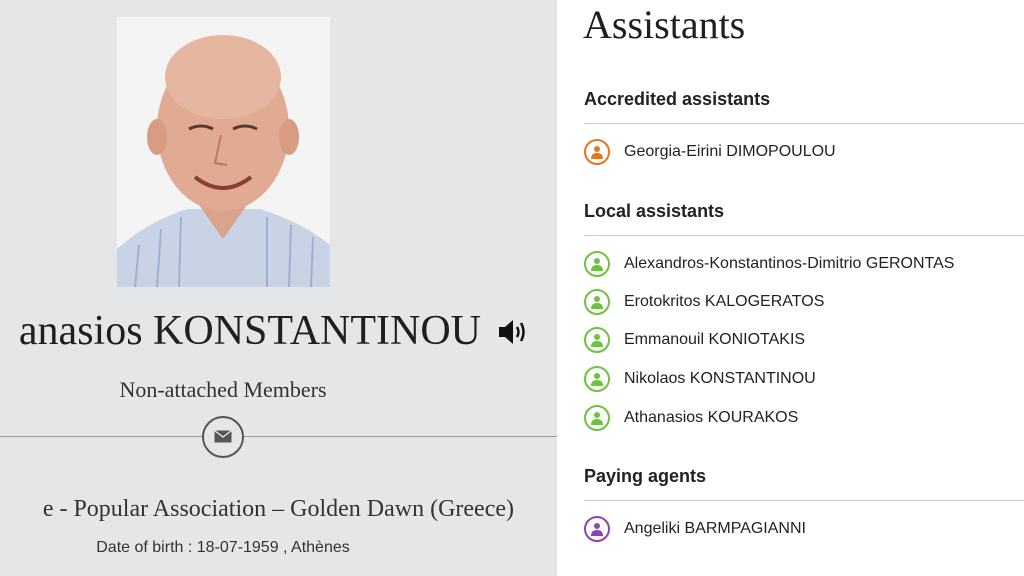 This screenshot has height=576, width=1024. What do you see at coordinates (223, 389) in the screenshot?
I see `political-group: Non-attached Members` at bounding box center [223, 389].